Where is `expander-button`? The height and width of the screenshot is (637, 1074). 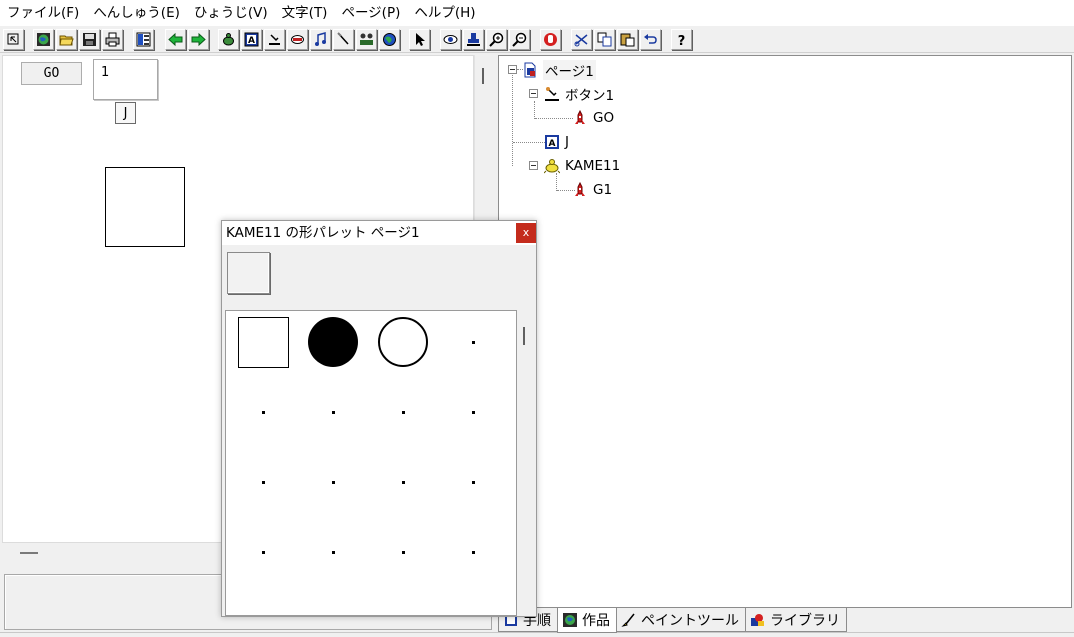
expander-button is located at coordinates (533, 93).